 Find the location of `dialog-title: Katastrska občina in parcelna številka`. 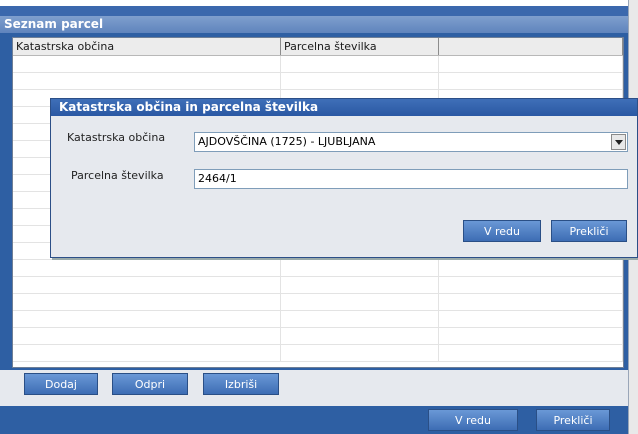

dialog-title: Katastrska občina in parcelna številka is located at coordinates (344, 107).